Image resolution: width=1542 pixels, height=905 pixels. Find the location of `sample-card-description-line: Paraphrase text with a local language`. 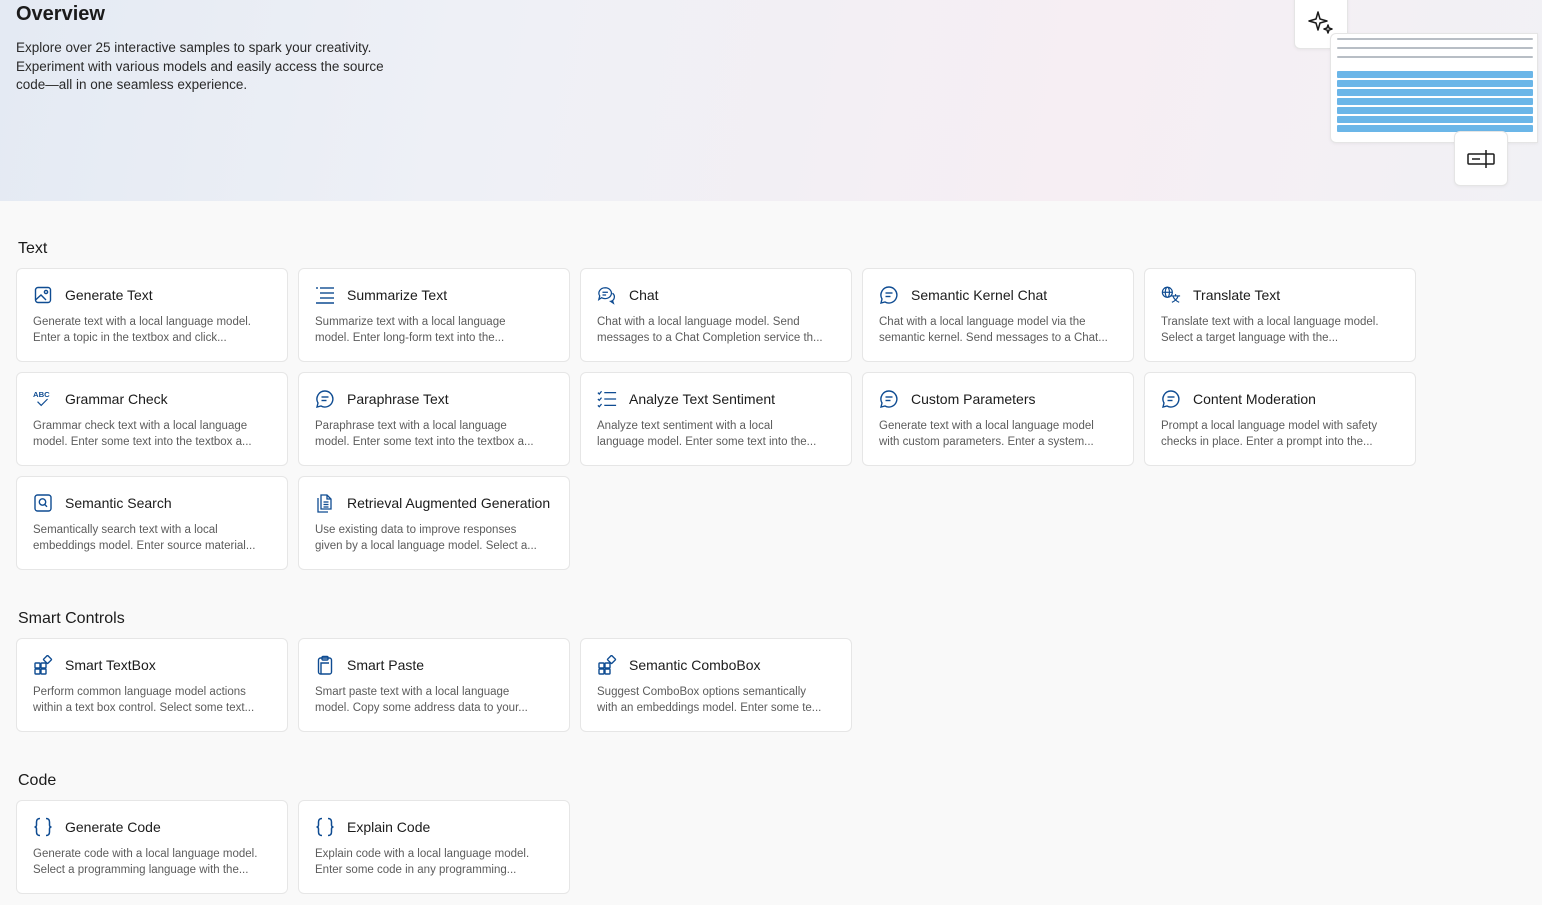

sample-card-description-line: Paraphrase text with a local language is located at coordinates (411, 426).